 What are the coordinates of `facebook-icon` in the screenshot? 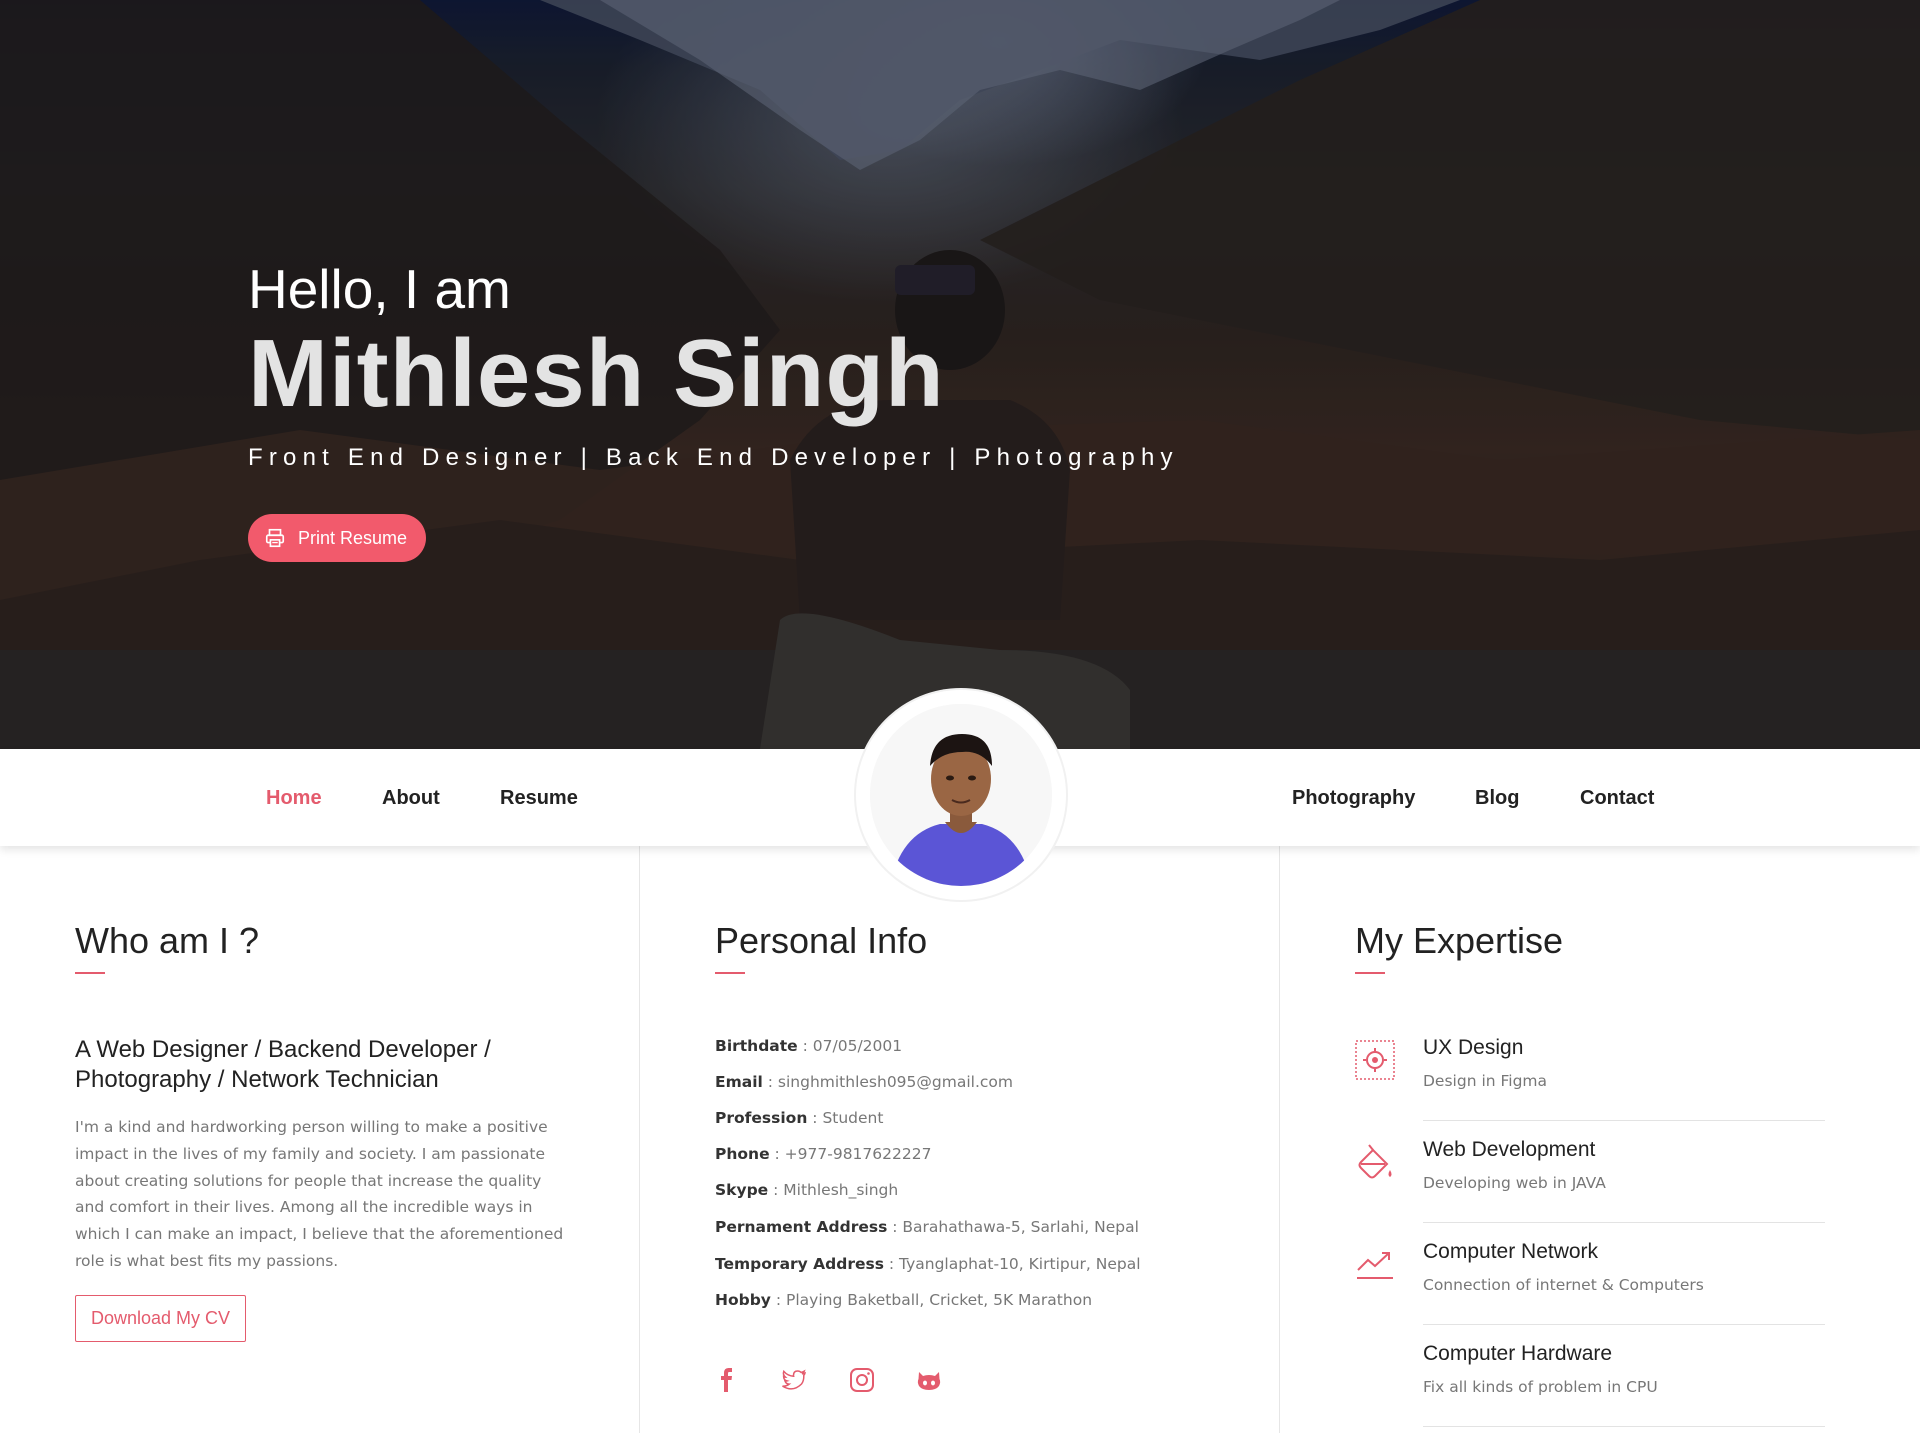 It's located at (727, 1380).